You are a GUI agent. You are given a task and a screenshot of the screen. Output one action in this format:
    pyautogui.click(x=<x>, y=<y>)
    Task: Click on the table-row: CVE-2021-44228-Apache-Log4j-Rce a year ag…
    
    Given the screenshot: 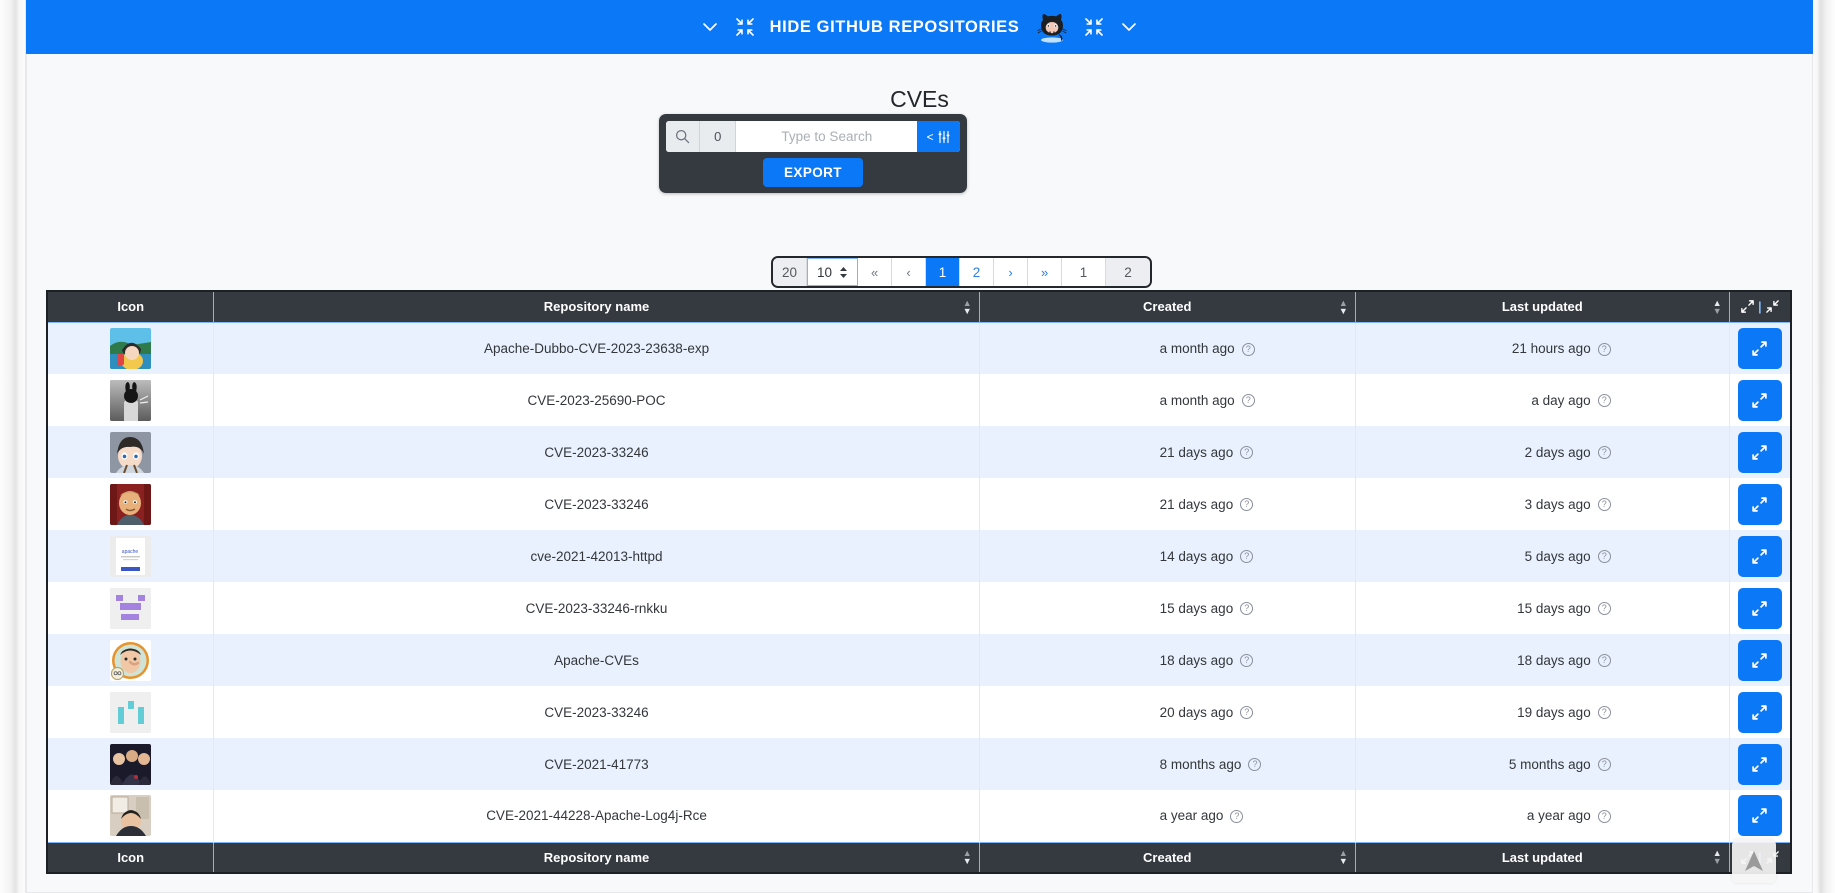 What is the action you would take?
    pyautogui.click(x=919, y=816)
    